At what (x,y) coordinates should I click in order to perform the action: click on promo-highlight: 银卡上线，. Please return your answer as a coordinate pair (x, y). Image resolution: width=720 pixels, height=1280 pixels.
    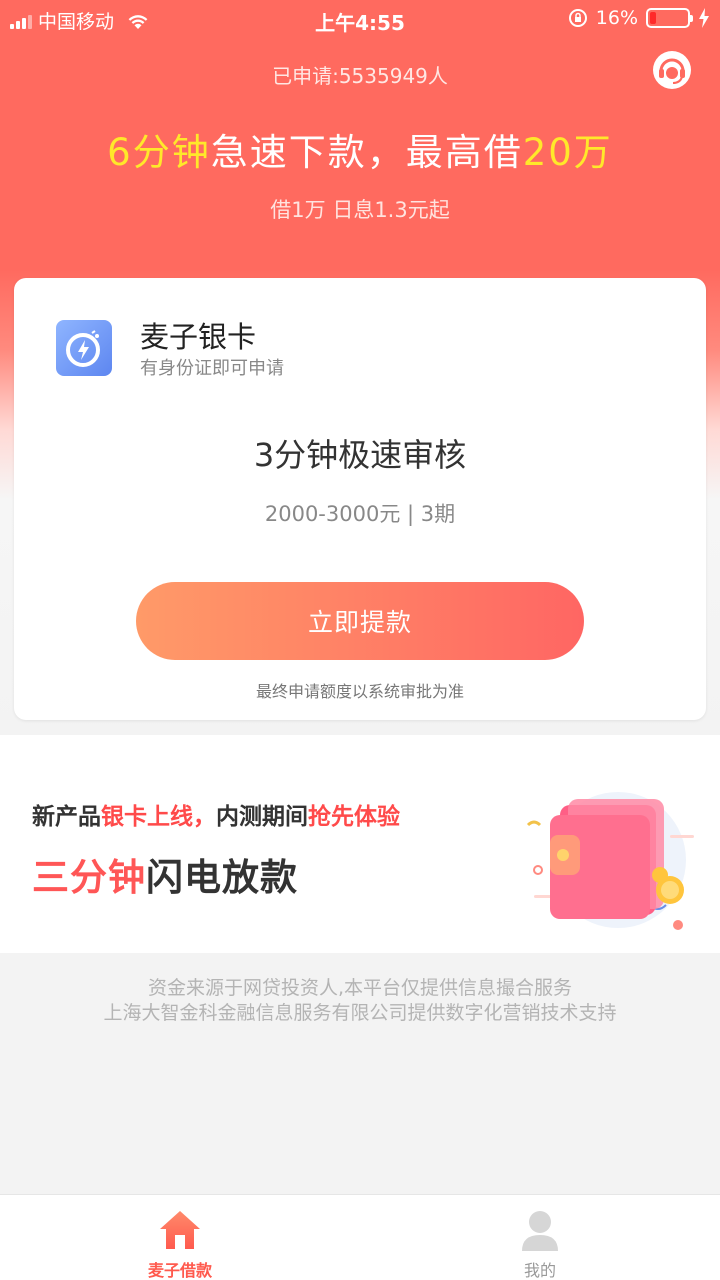
    Looking at the image, I should click on (158, 817).